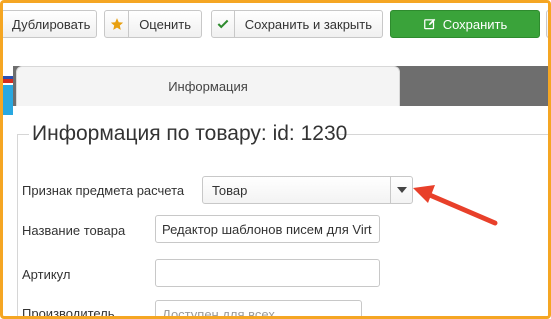  I want to click on check-icon, so click(223, 24).